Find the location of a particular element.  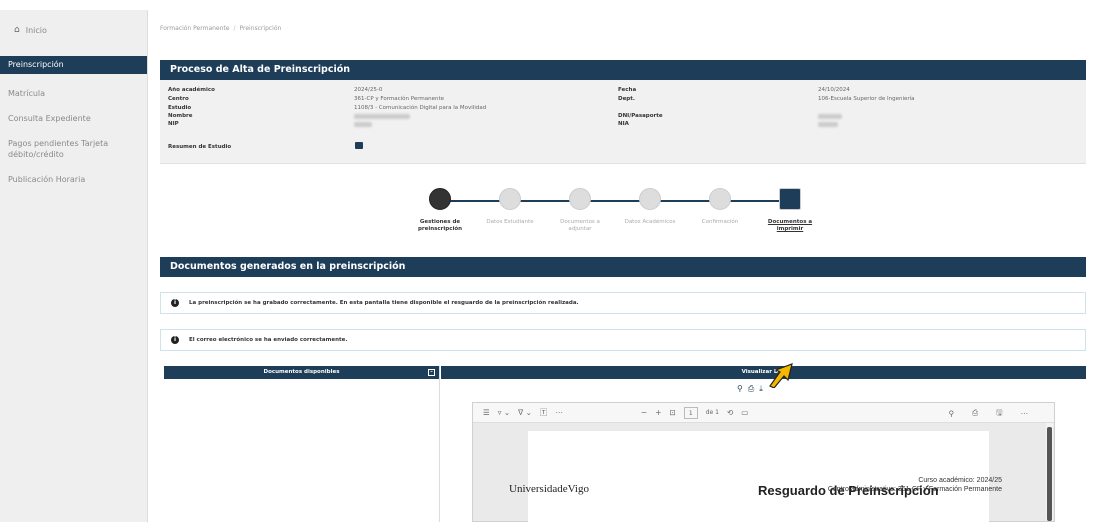

university-logo: UniversidadeVigo is located at coordinates (549, 489).